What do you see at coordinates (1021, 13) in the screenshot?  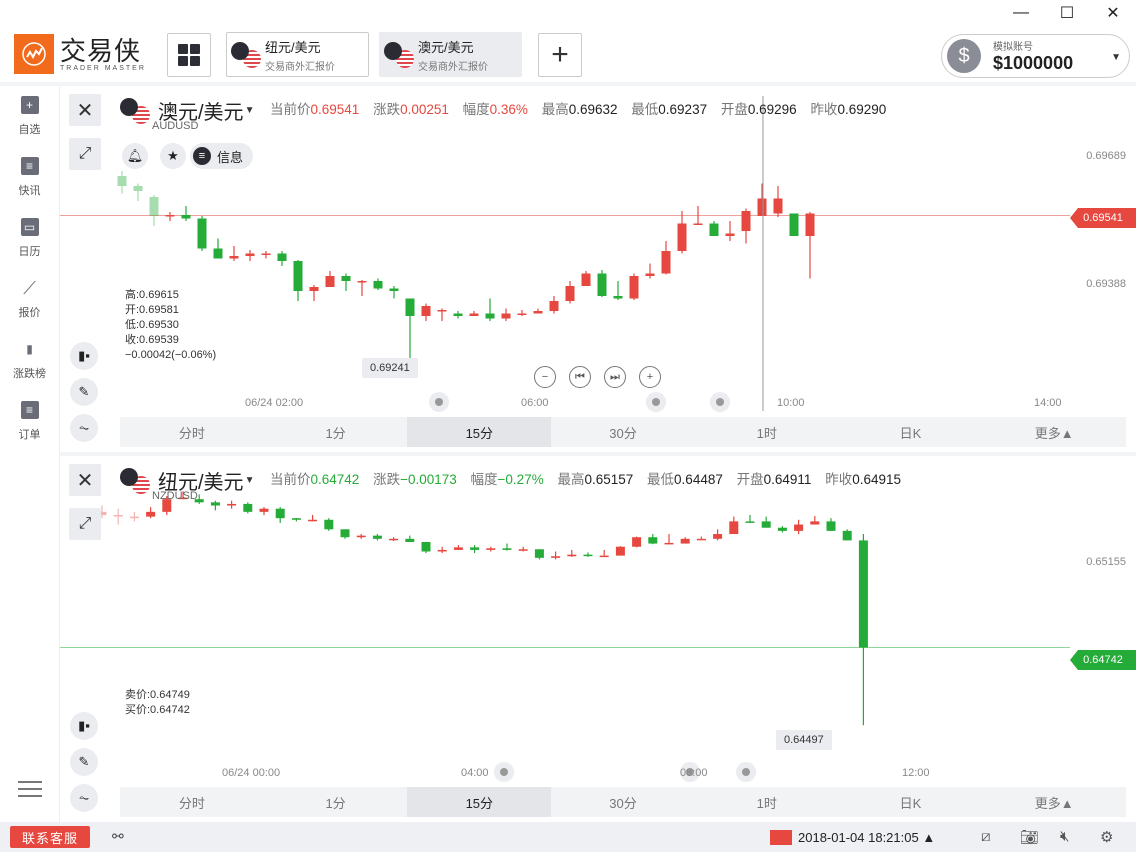 I see `minimize-button: —` at bounding box center [1021, 13].